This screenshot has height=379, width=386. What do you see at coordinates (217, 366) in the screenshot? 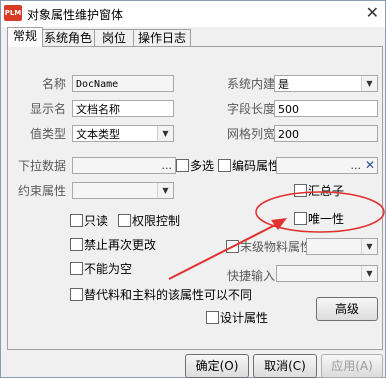
I see `ok-button: 确定(O)` at bounding box center [217, 366].